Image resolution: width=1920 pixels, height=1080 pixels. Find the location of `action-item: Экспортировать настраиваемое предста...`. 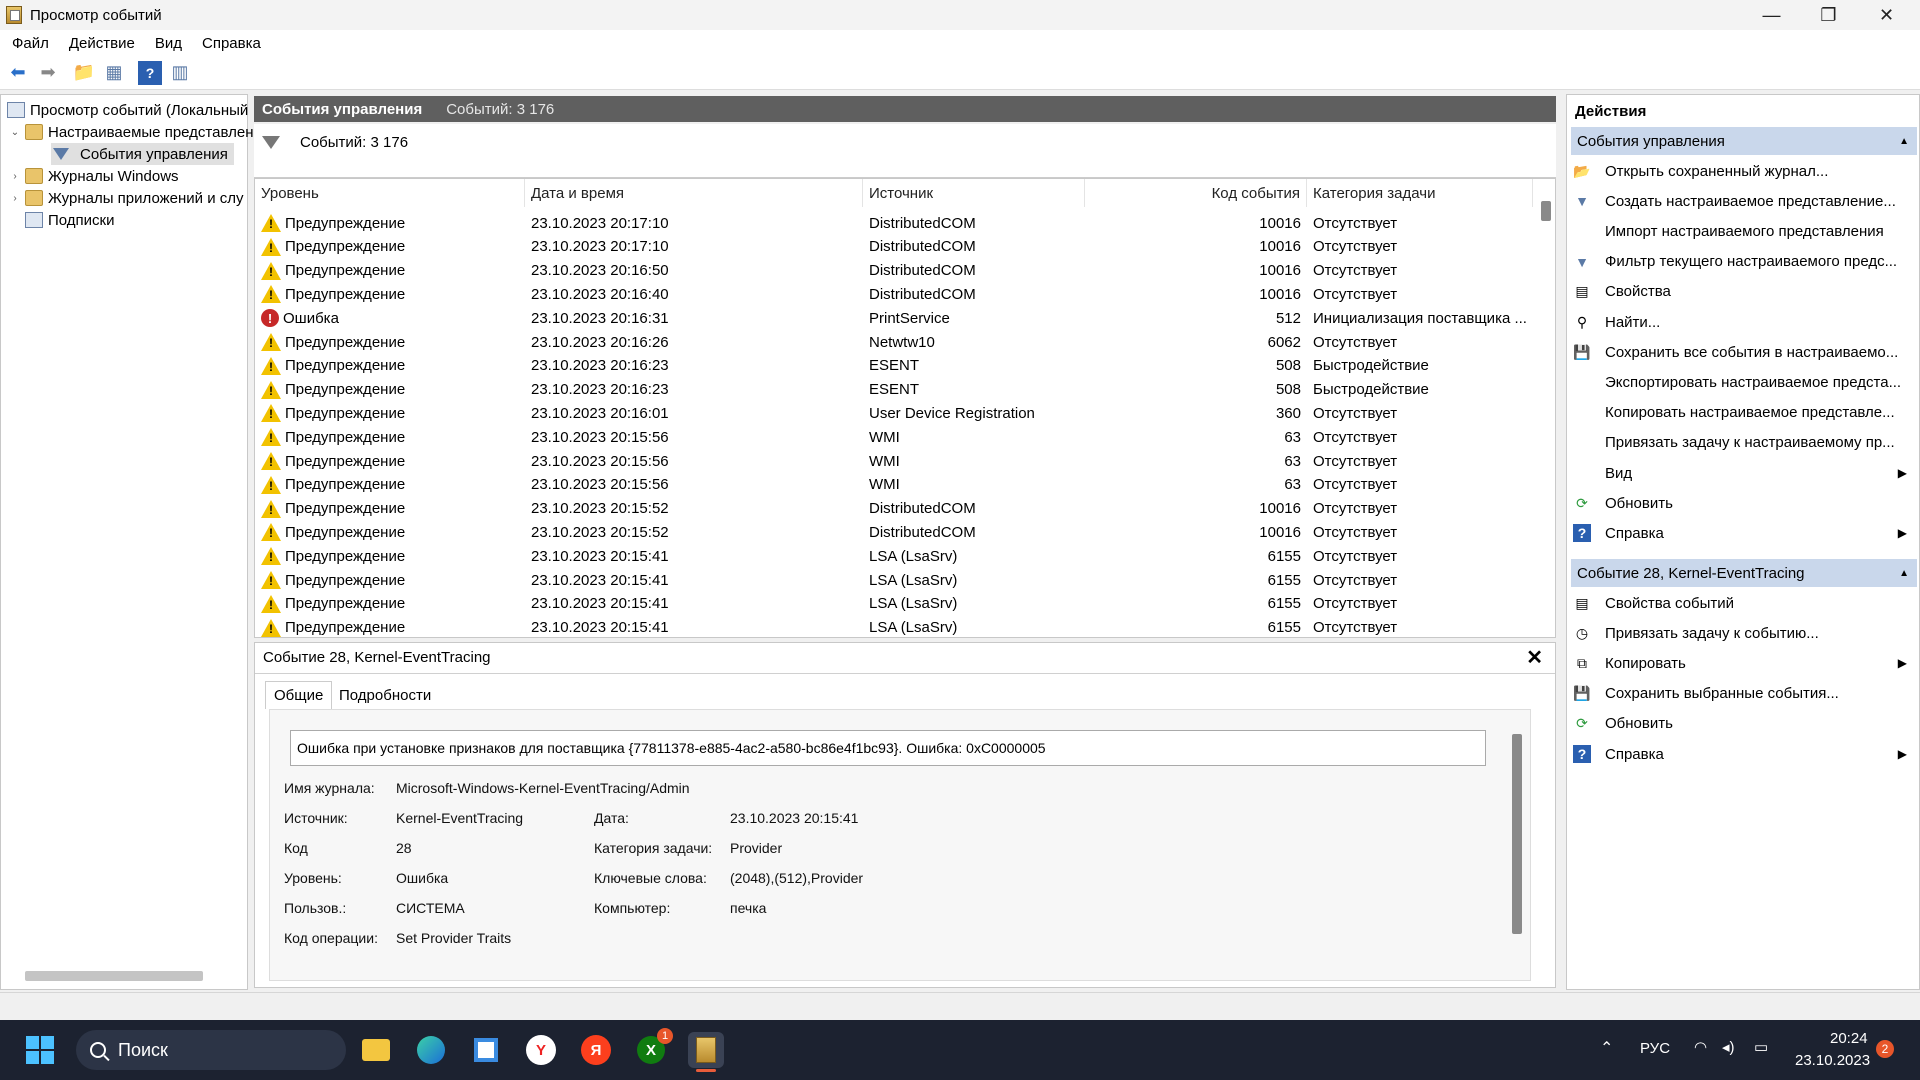

action-item: Экспортировать настраиваемое предста... is located at coordinates (1743, 382).